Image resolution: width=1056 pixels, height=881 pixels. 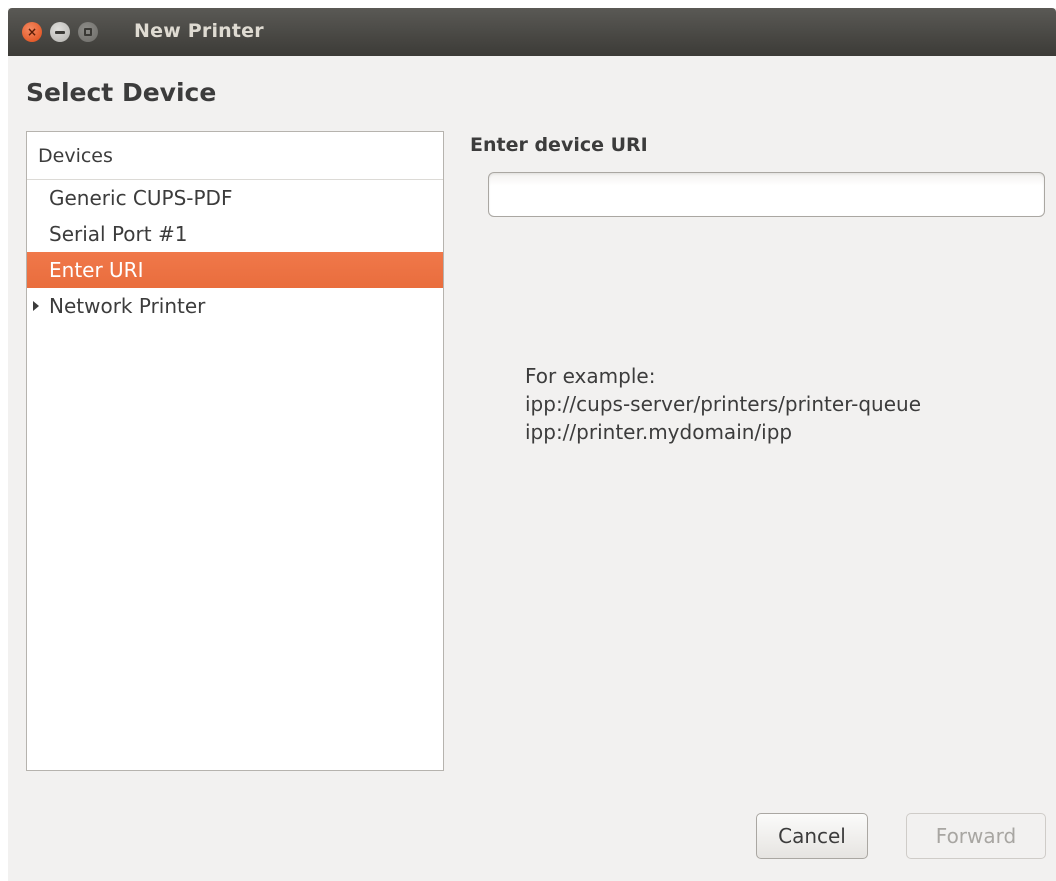 I want to click on close-icon: ×, so click(x=32, y=32).